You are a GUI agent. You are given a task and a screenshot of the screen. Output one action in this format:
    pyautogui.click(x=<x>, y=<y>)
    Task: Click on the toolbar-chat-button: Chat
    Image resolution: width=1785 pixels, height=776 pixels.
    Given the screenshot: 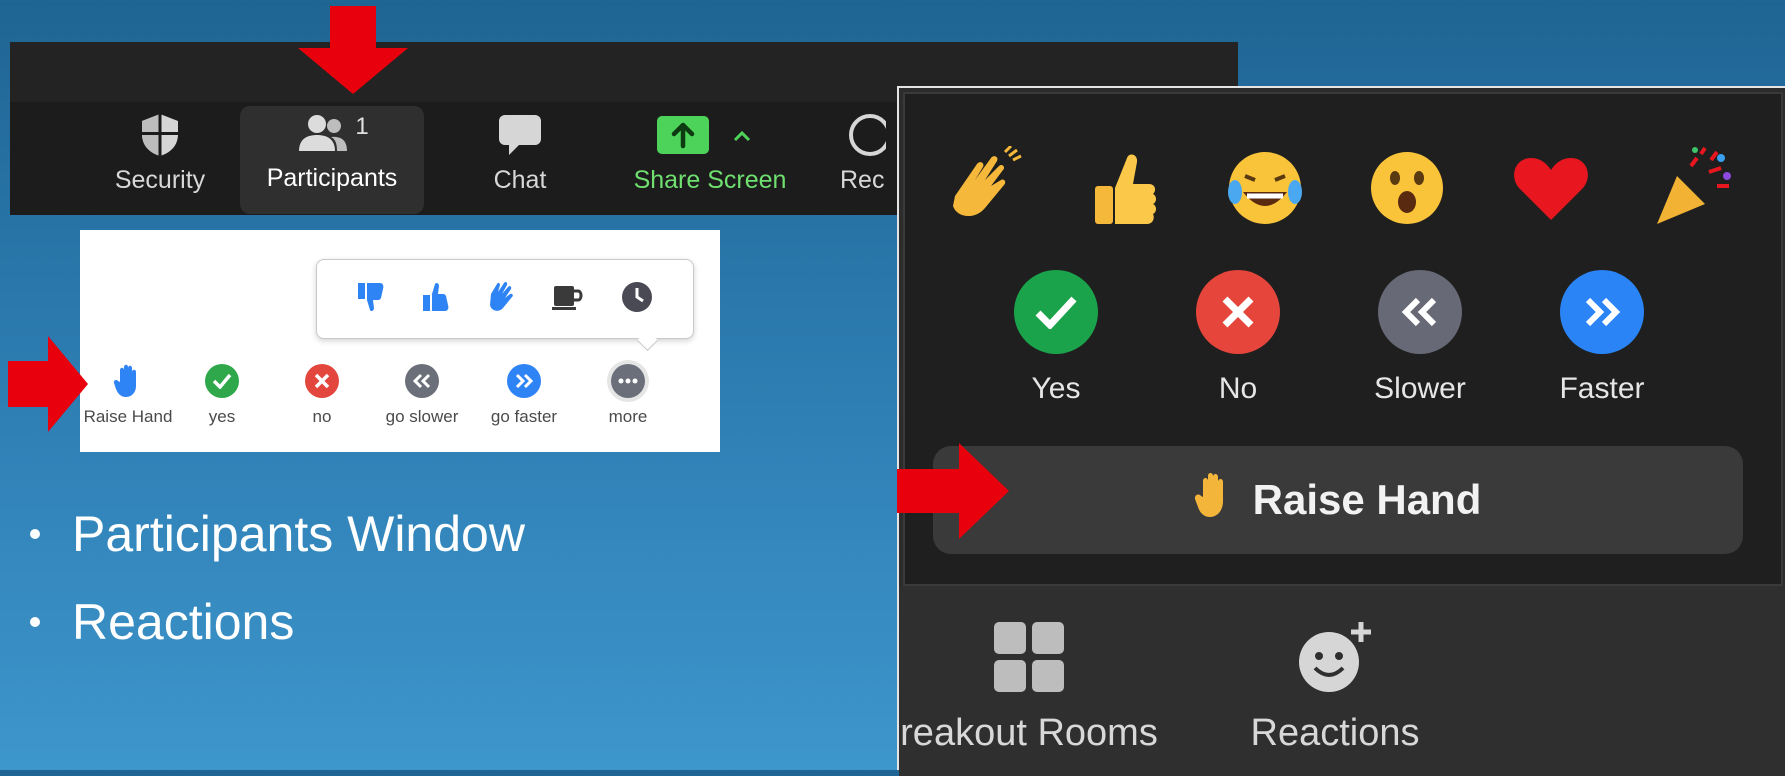 What is the action you would take?
    pyautogui.click(x=520, y=159)
    